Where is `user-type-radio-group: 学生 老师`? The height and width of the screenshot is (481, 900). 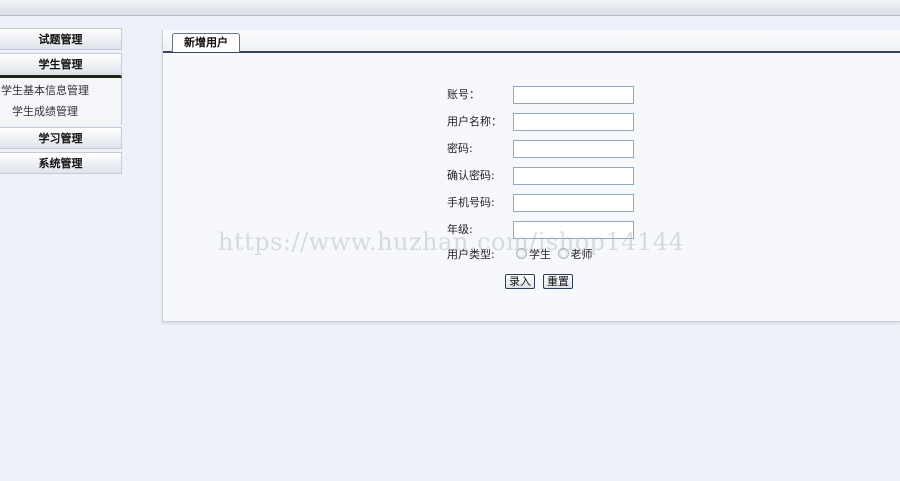 user-type-radio-group: 学生 老师 is located at coordinates (556, 255).